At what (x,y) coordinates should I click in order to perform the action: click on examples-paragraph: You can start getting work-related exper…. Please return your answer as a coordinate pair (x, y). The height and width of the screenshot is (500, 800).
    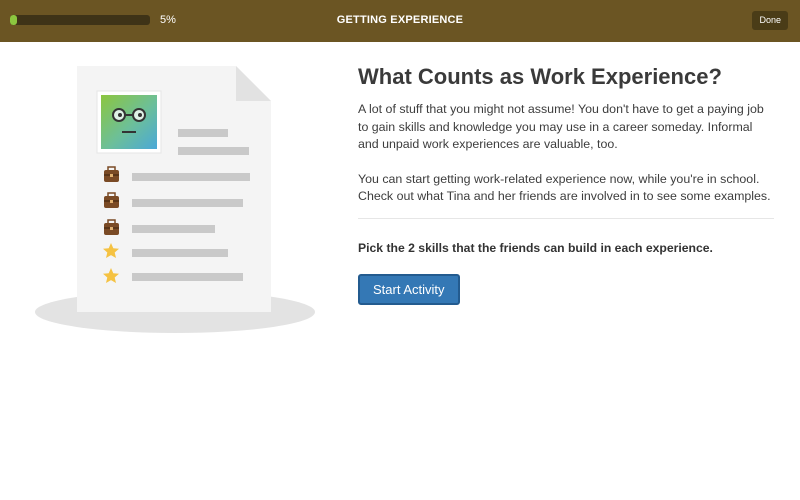
    Looking at the image, I should click on (564, 187).